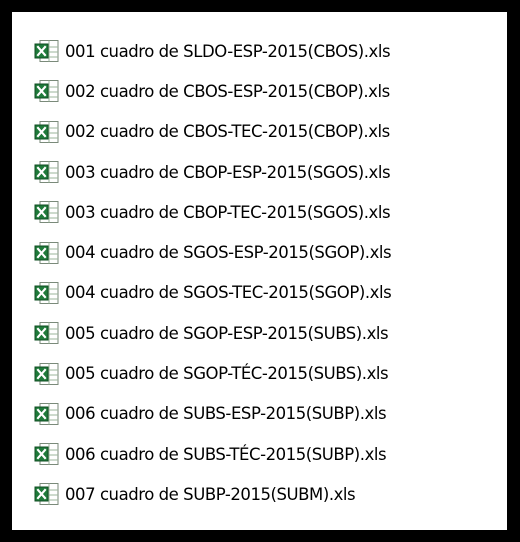  I want to click on file-item: 005 cuadro de SGOP-ESP-2015(SUBS).xls, so click(270, 333).